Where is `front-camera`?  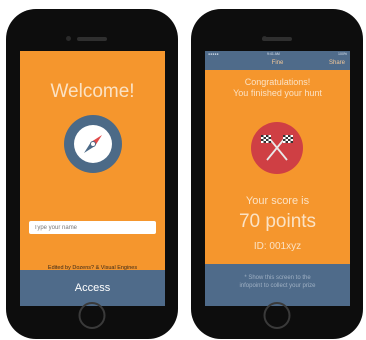 front-camera is located at coordinates (68, 38).